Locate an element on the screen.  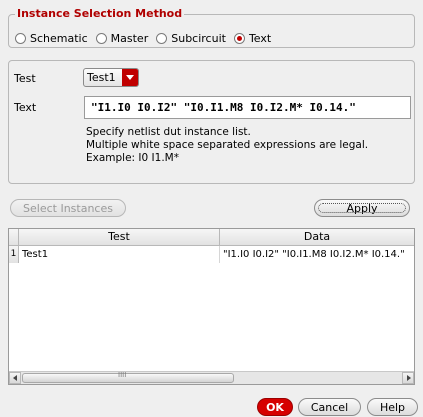
cell-test: Test1 is located at coordinates (119, 254).